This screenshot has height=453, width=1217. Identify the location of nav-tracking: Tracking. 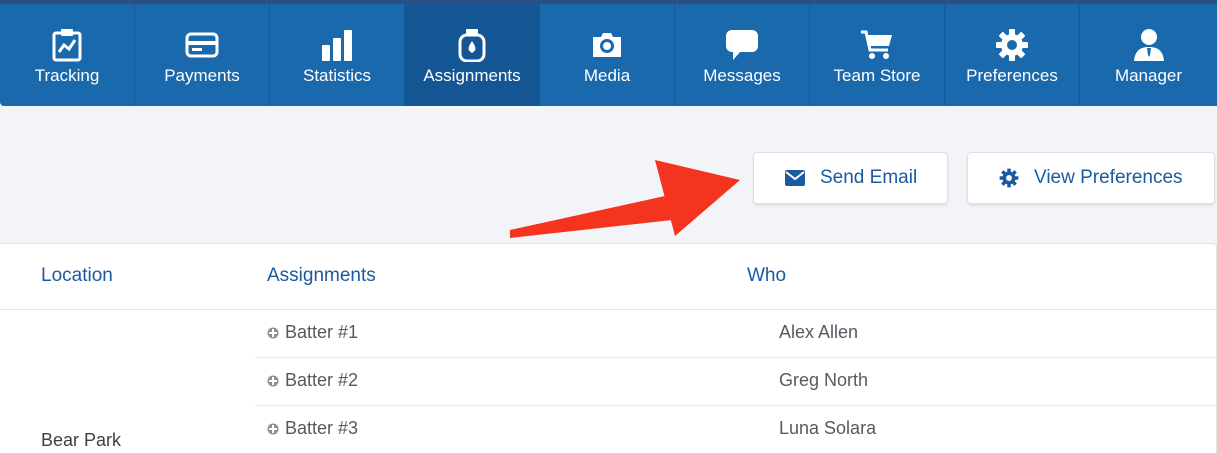
(67, 55).